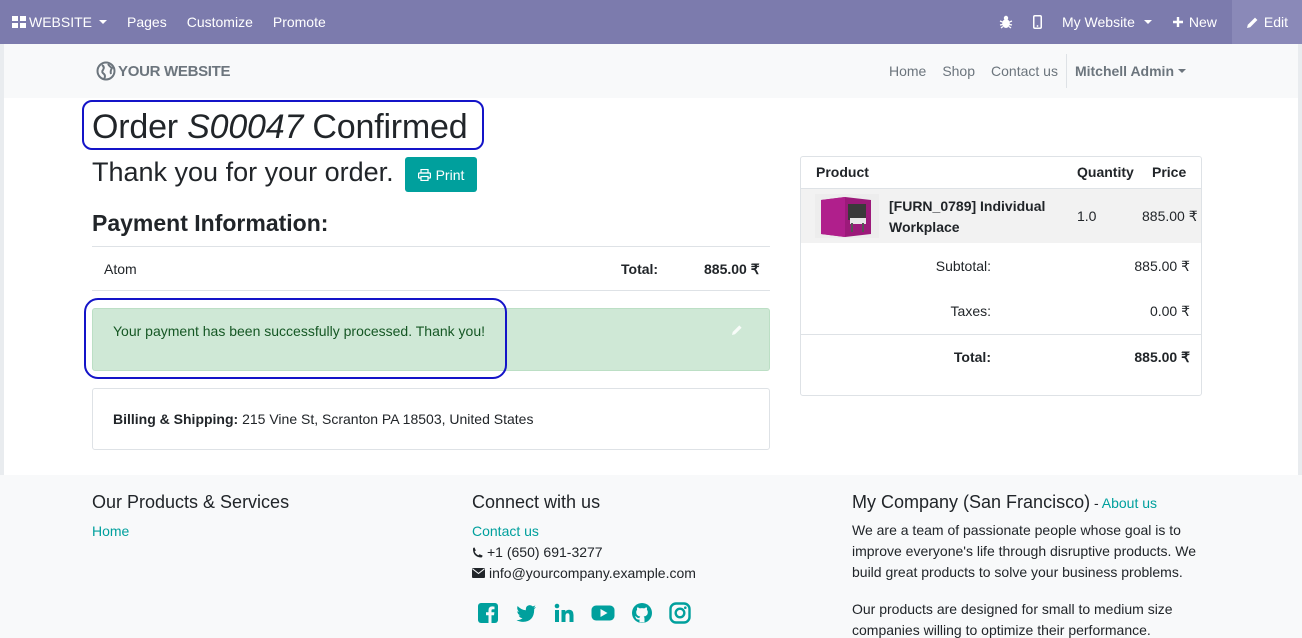 The image size is (1302, 638). Describe the element at coordinates (1098, 22) in the screenshot. I see `my-website-label: My Website` at that location.